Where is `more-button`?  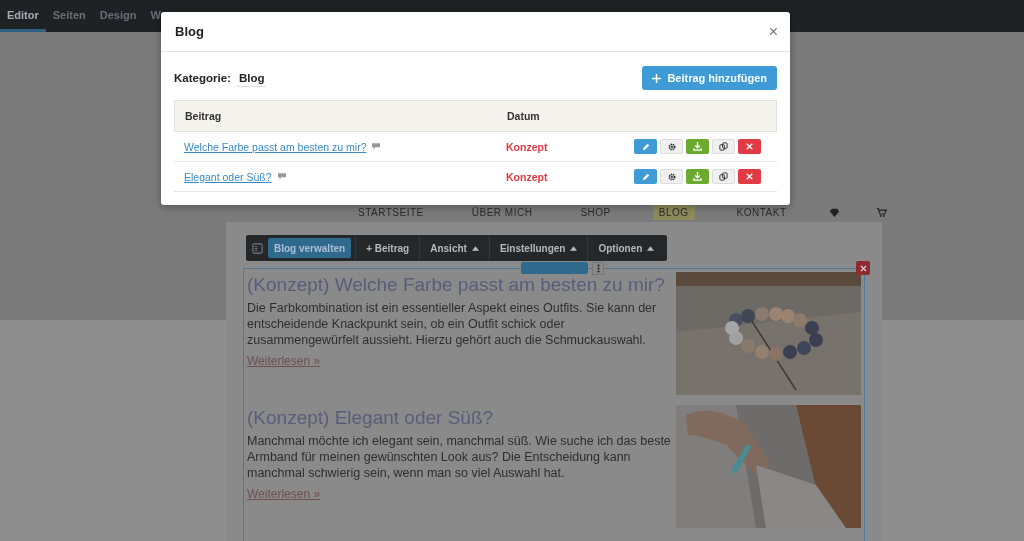
more-button is located at coordinates (598, 268).